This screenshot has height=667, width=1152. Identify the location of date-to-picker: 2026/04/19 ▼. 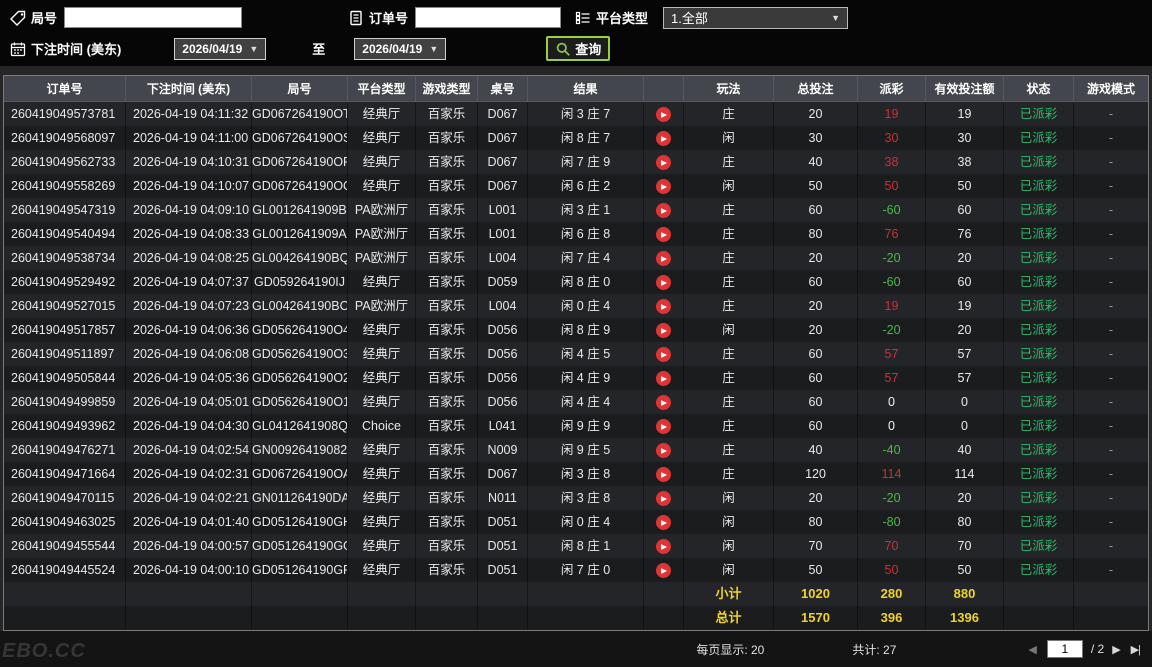
(400, 48).